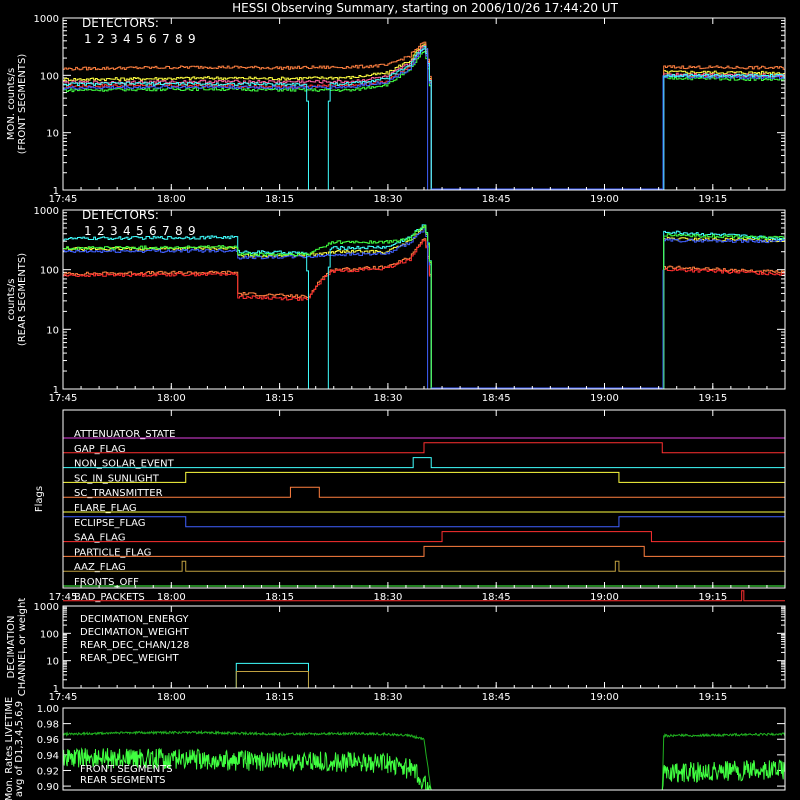  What do you see at coordinates (22, 104) in the screenshot?
I see `front-ylabel: (FRONT SEGMENTS)` at bounding box center [22, 104].